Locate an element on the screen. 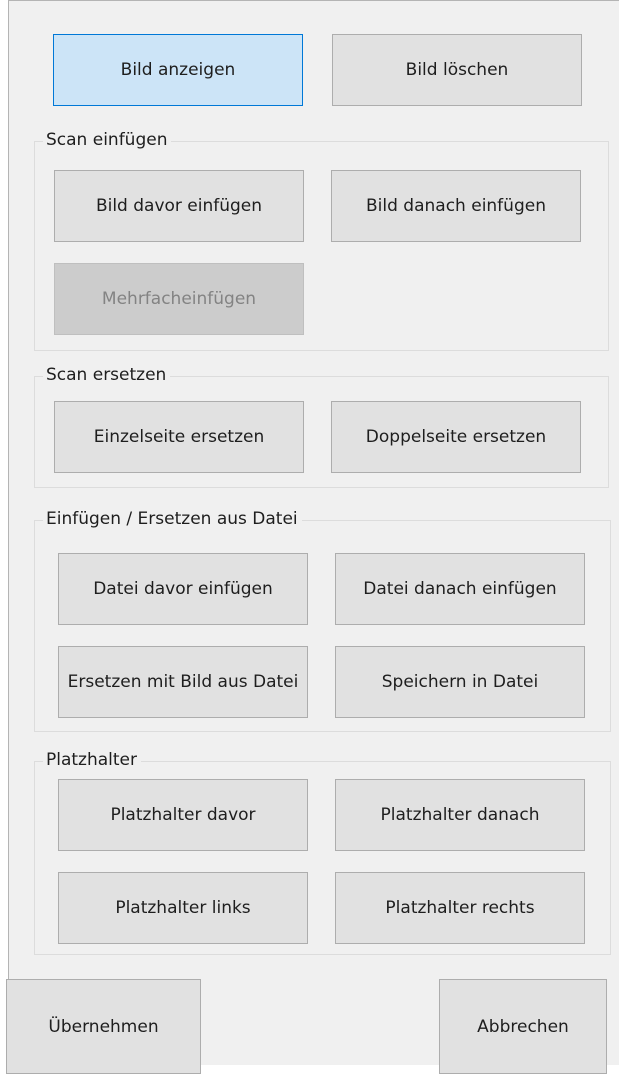 The image size is (620, 1074). insert-file-before-button: Datei davor einfügen is located at coordinates (183, 589).